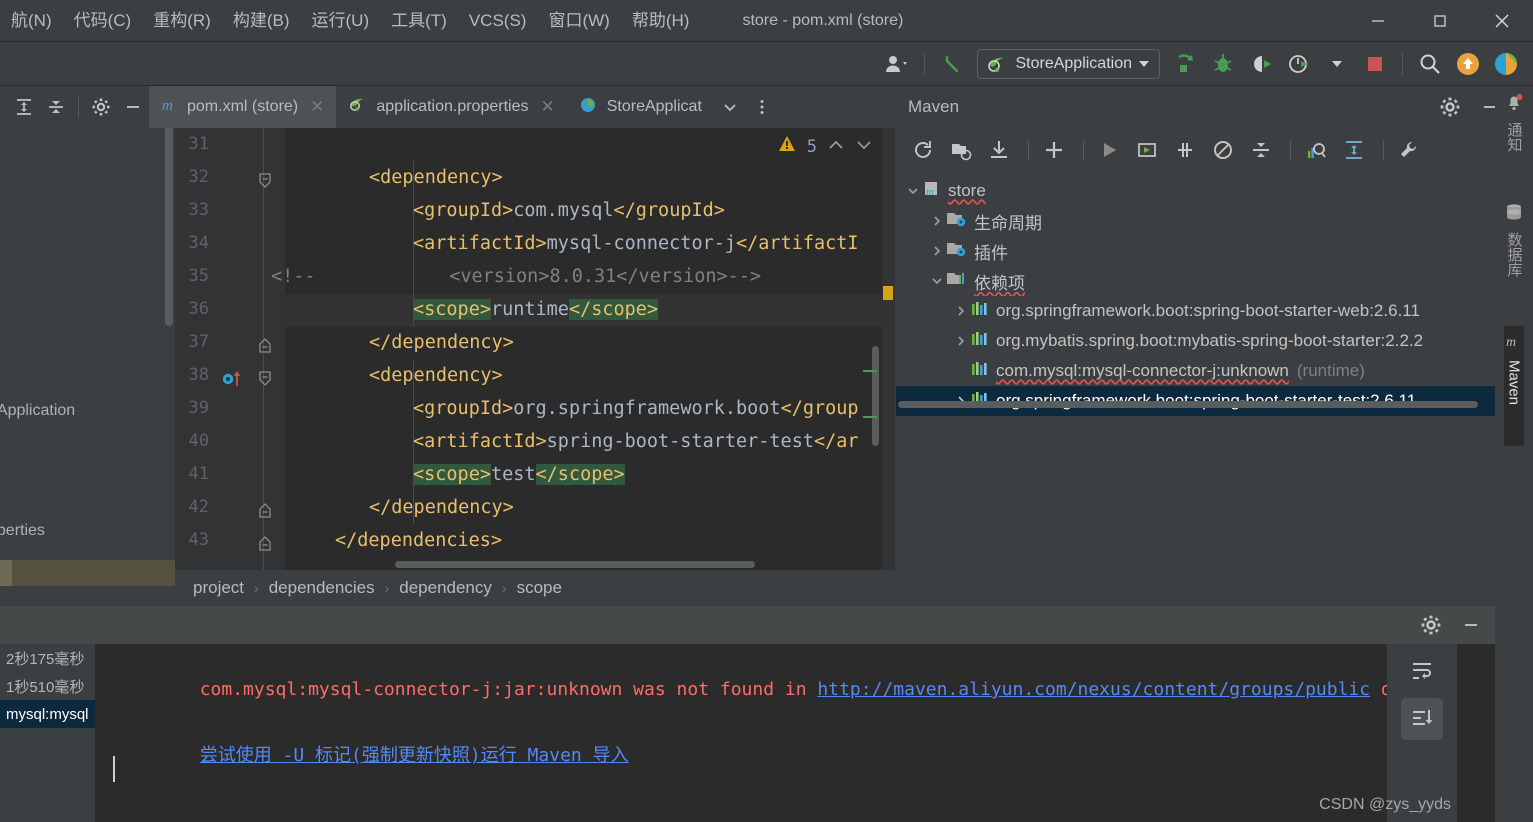 This screenshot has width=1533, height=822. What do you see at coordinates (1468, 64) in the screenshot?
I see `update-project-icon` at bounding box center [1468, 64].